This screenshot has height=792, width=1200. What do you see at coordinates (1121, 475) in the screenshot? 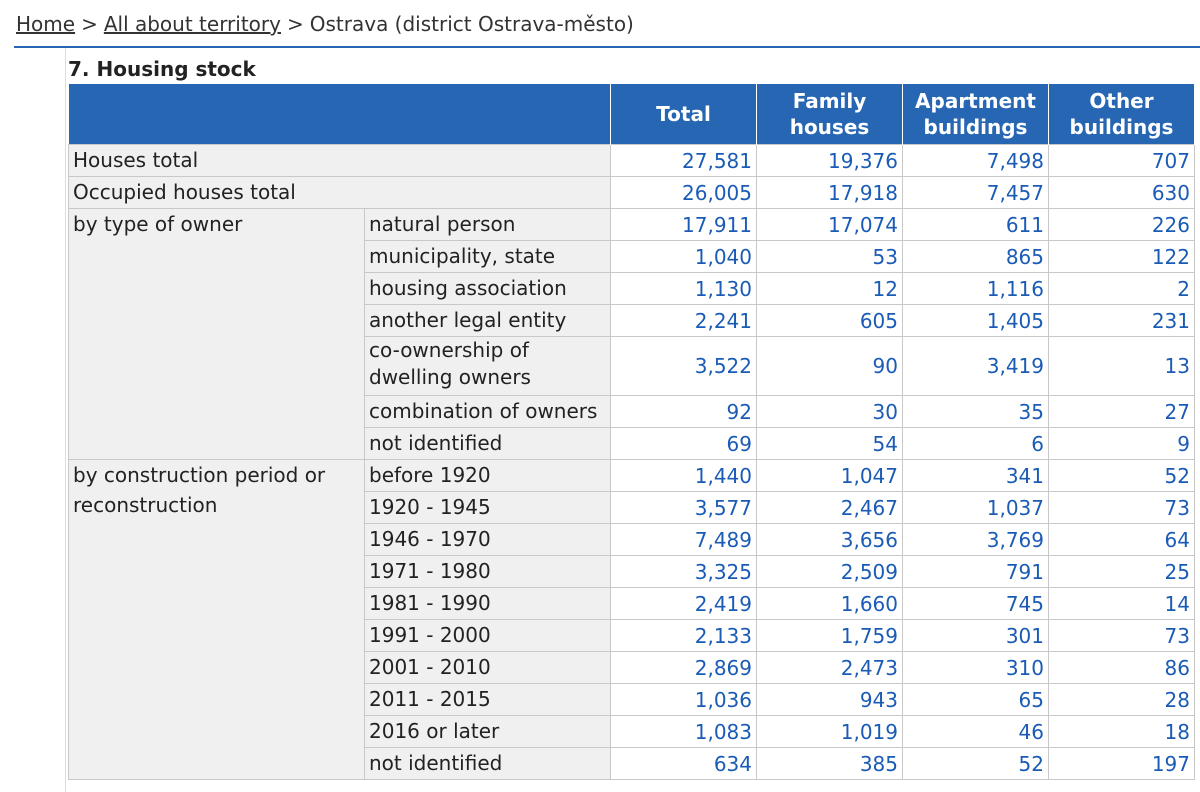
I see `value-other-buildings: 52` at bounding box center [1121, 475].